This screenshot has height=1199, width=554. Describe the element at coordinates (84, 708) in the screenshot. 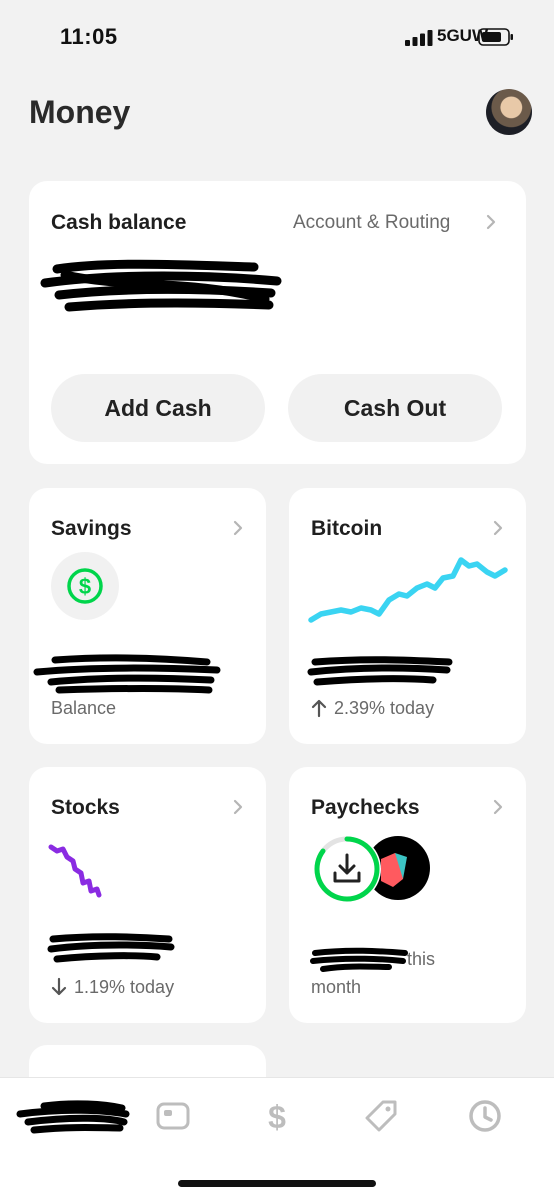

I see `savings-caption: Balance` at that location.